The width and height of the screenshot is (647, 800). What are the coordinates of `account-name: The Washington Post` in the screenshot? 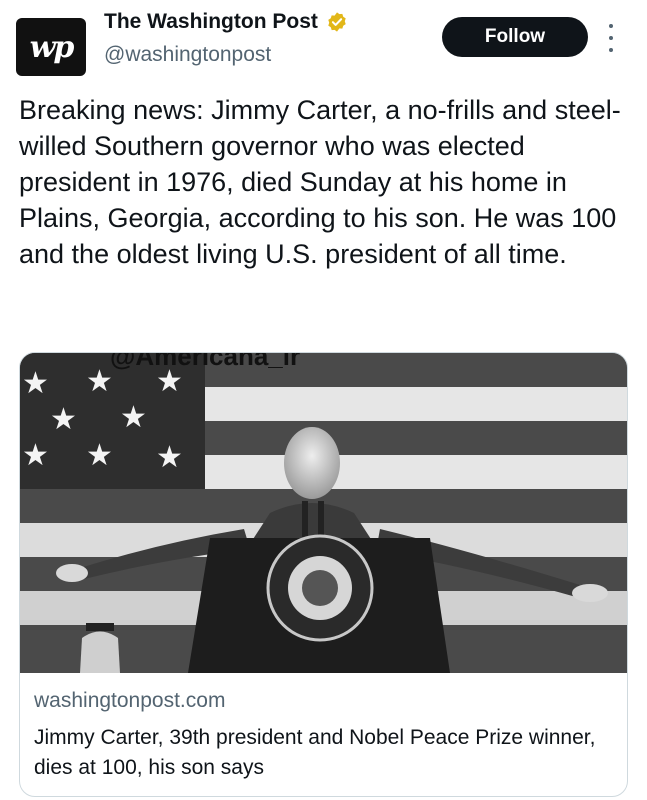 It's located at (226, 22).